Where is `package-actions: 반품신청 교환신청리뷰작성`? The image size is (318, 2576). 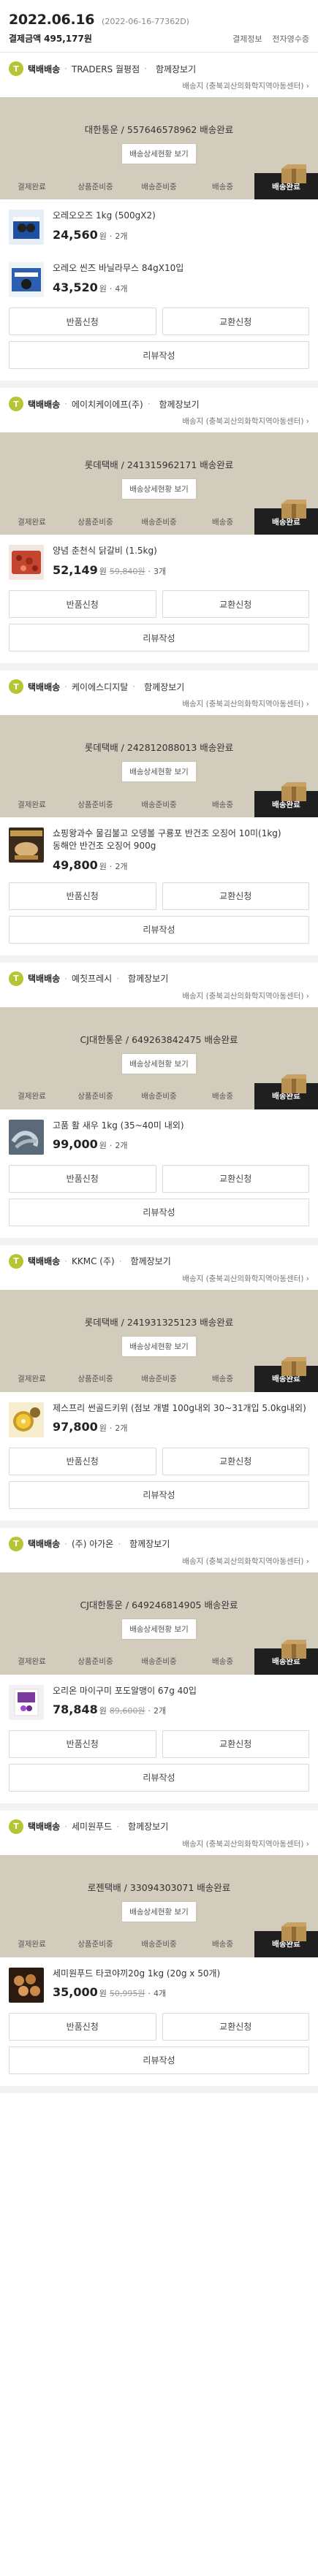 package-actions: 반품신청 교환신청리뷰작성 is located at coordinates (159, 1483).